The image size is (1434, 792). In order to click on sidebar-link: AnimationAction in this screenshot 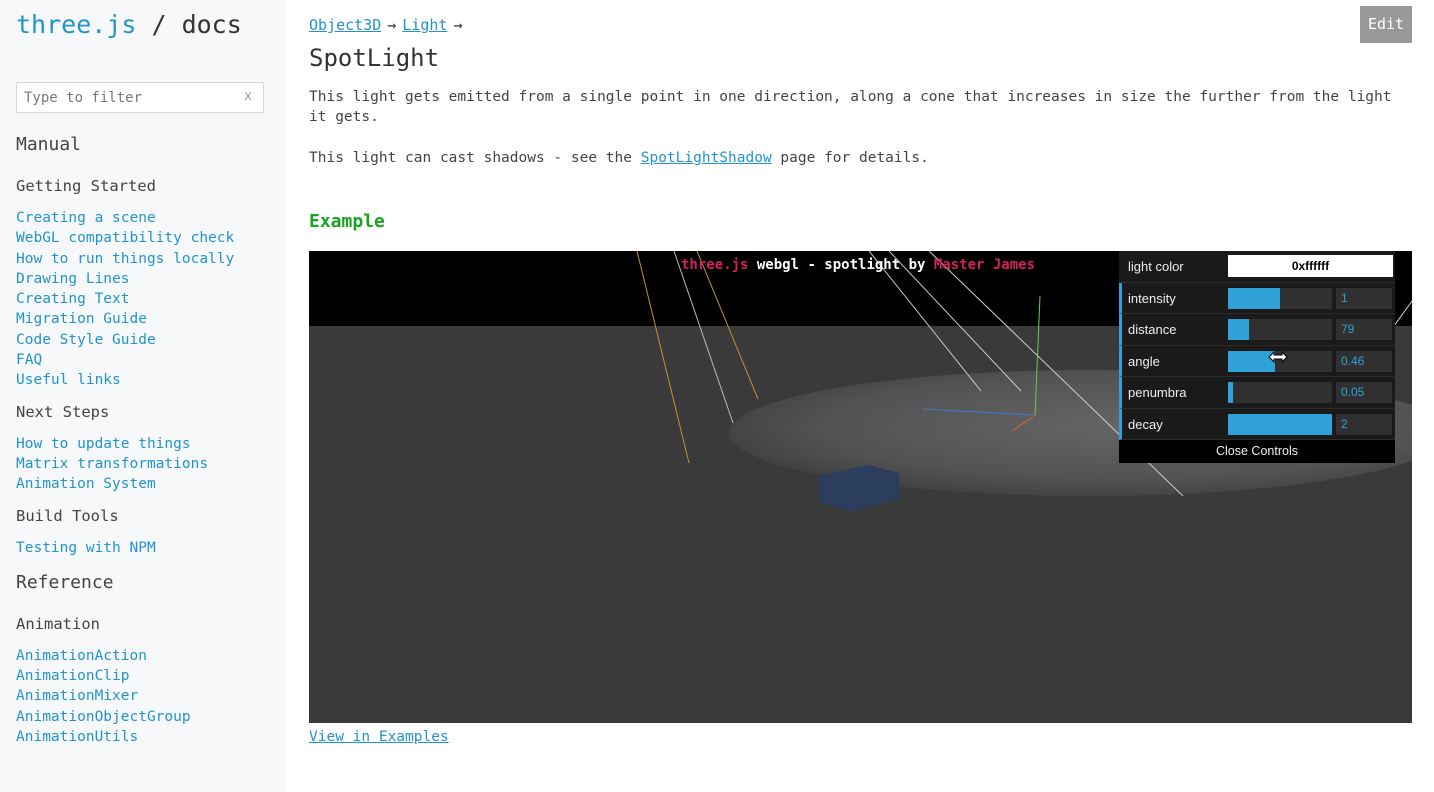, I will do `click(147, 656)`.